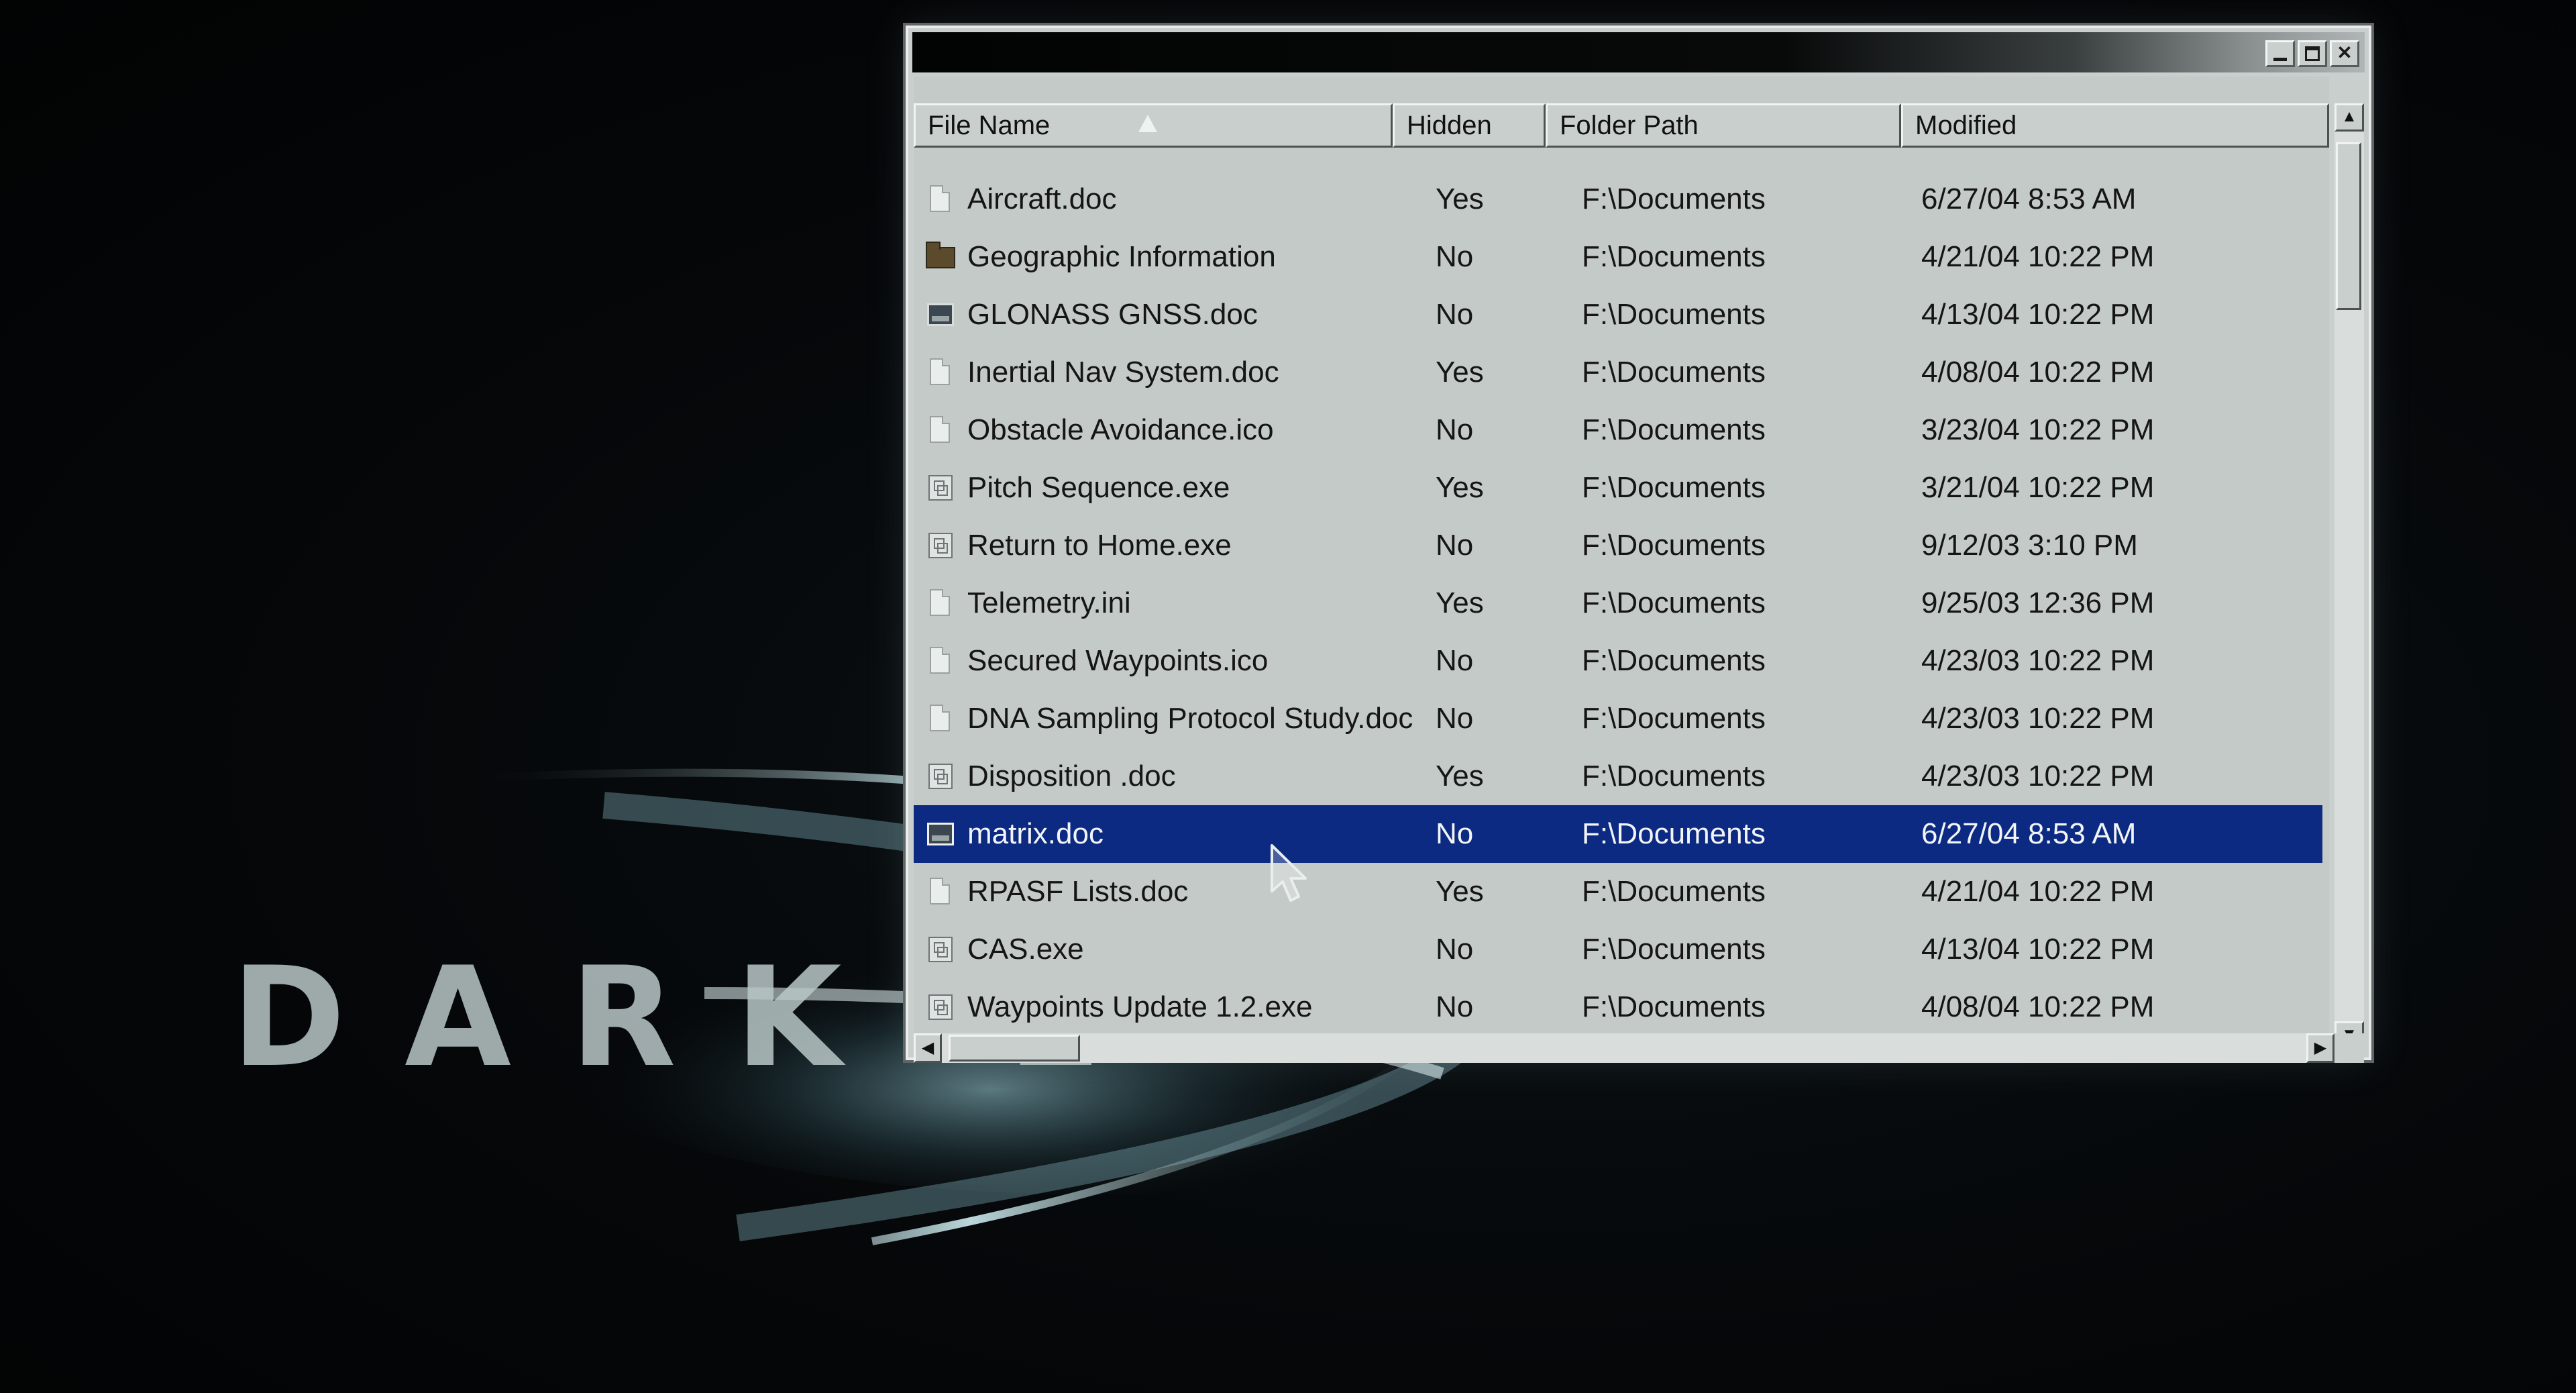 This screenshot has height=1393, width=2576. I want to click on vertical-scrollbar: ▲ ▼, so click(2349, 576).